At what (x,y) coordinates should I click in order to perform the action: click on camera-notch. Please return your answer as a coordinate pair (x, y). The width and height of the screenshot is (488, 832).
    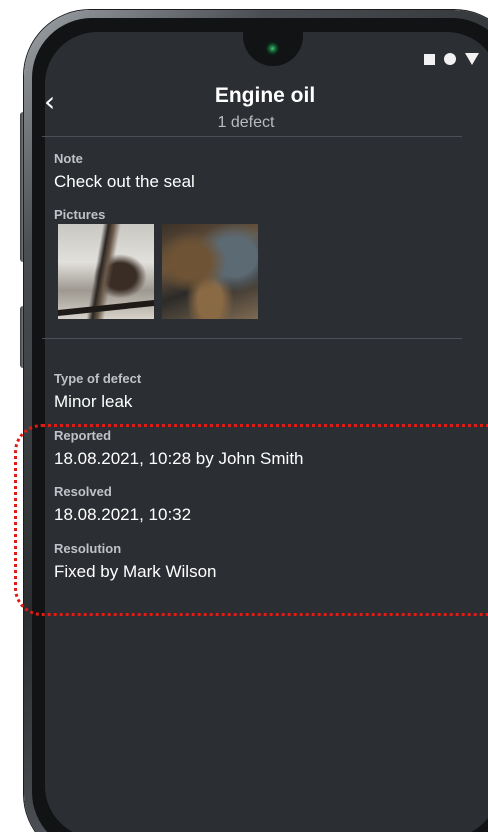
    Looking at the image, I should click on (273, 49).